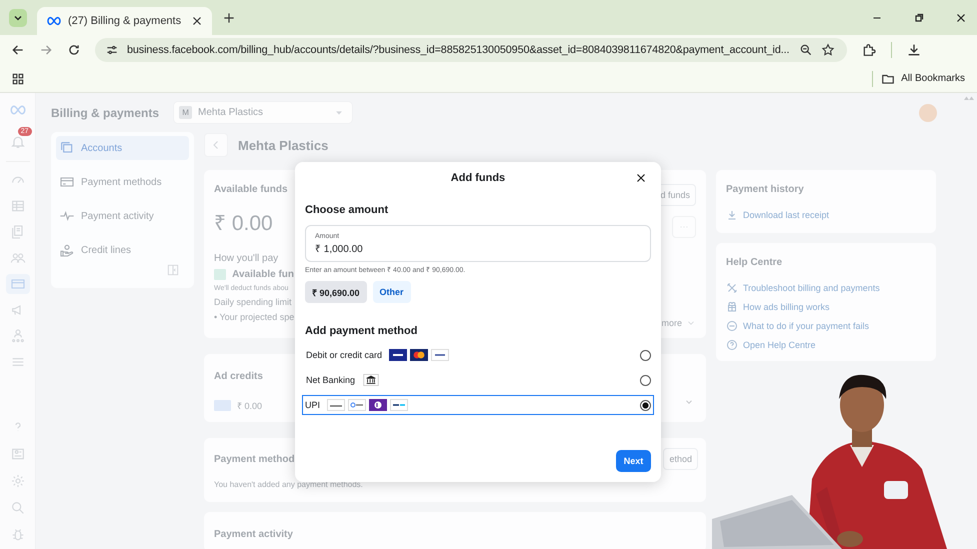  What do you see at coordinates (254, 317) in the screenshot?
I see `bullet-text: • Your projected spe` at bounding box center [254, 317].